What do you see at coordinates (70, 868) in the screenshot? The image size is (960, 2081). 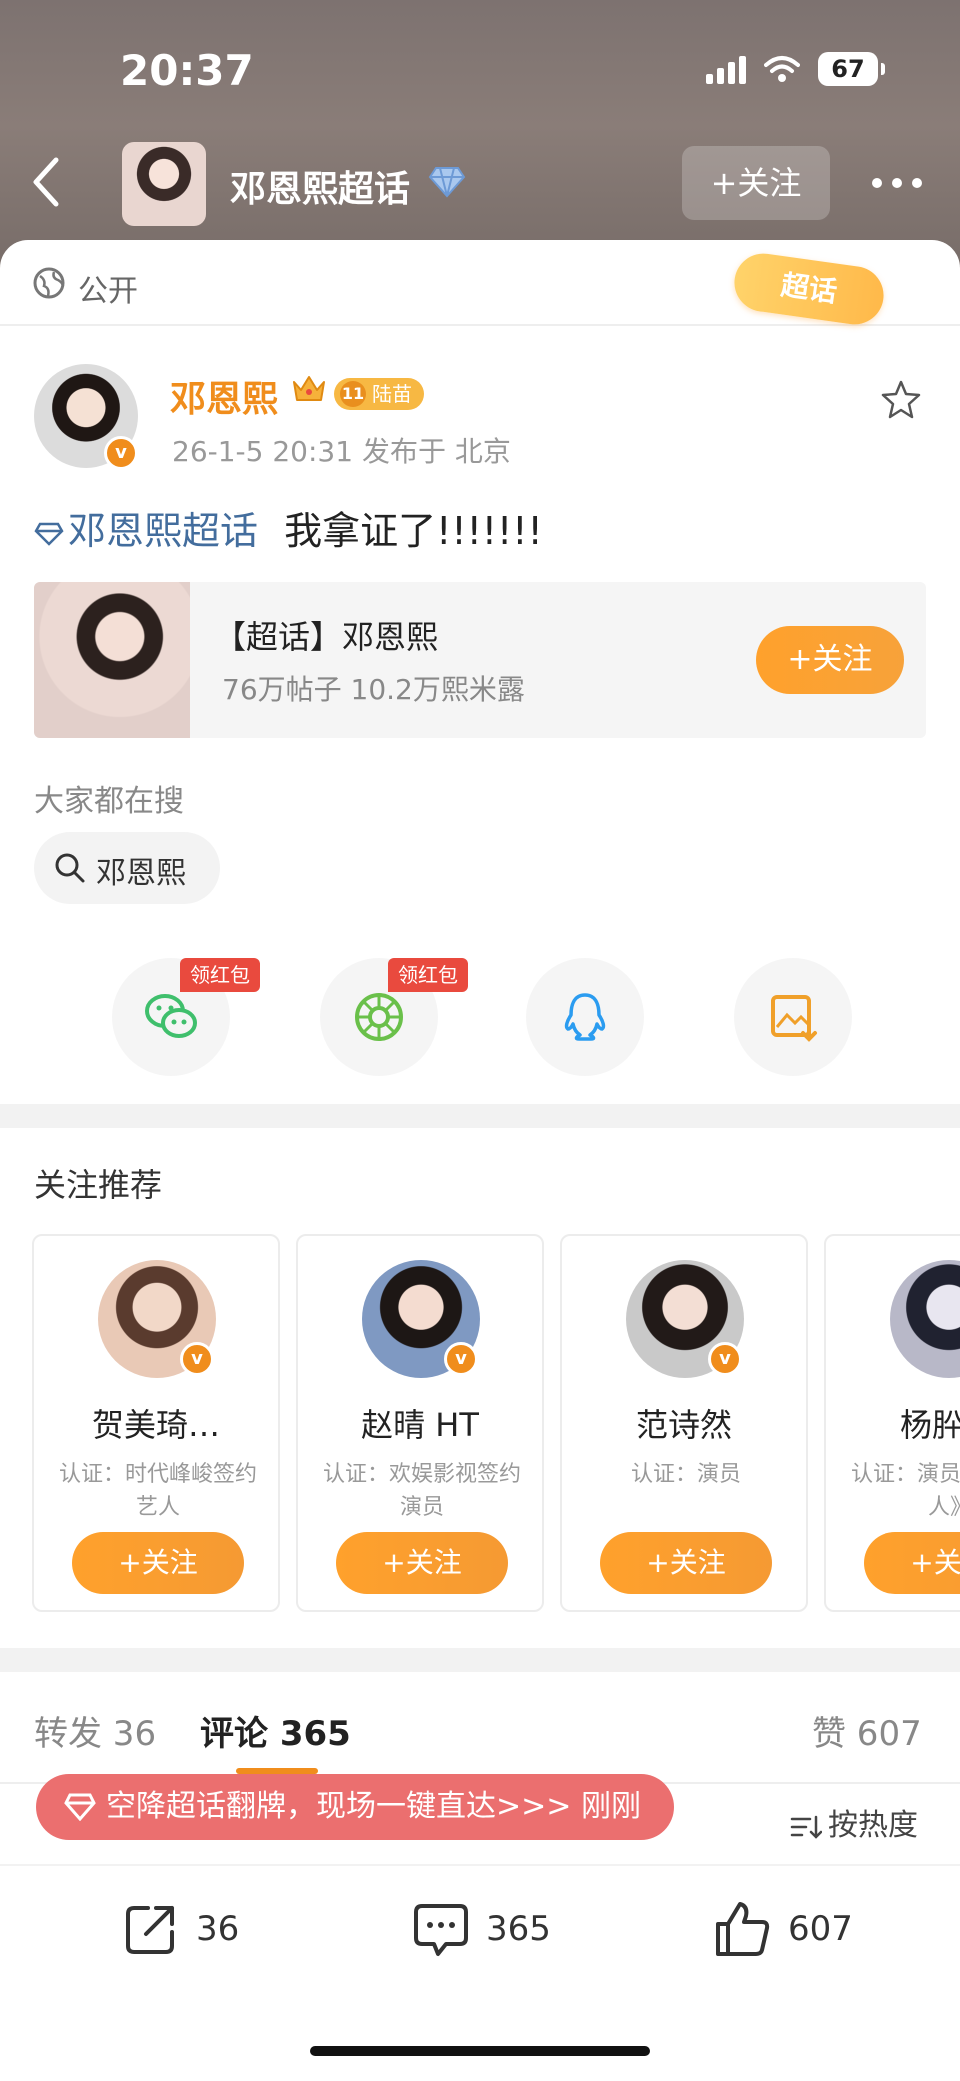 I see `search-icon` at bounding box center [70, 868].